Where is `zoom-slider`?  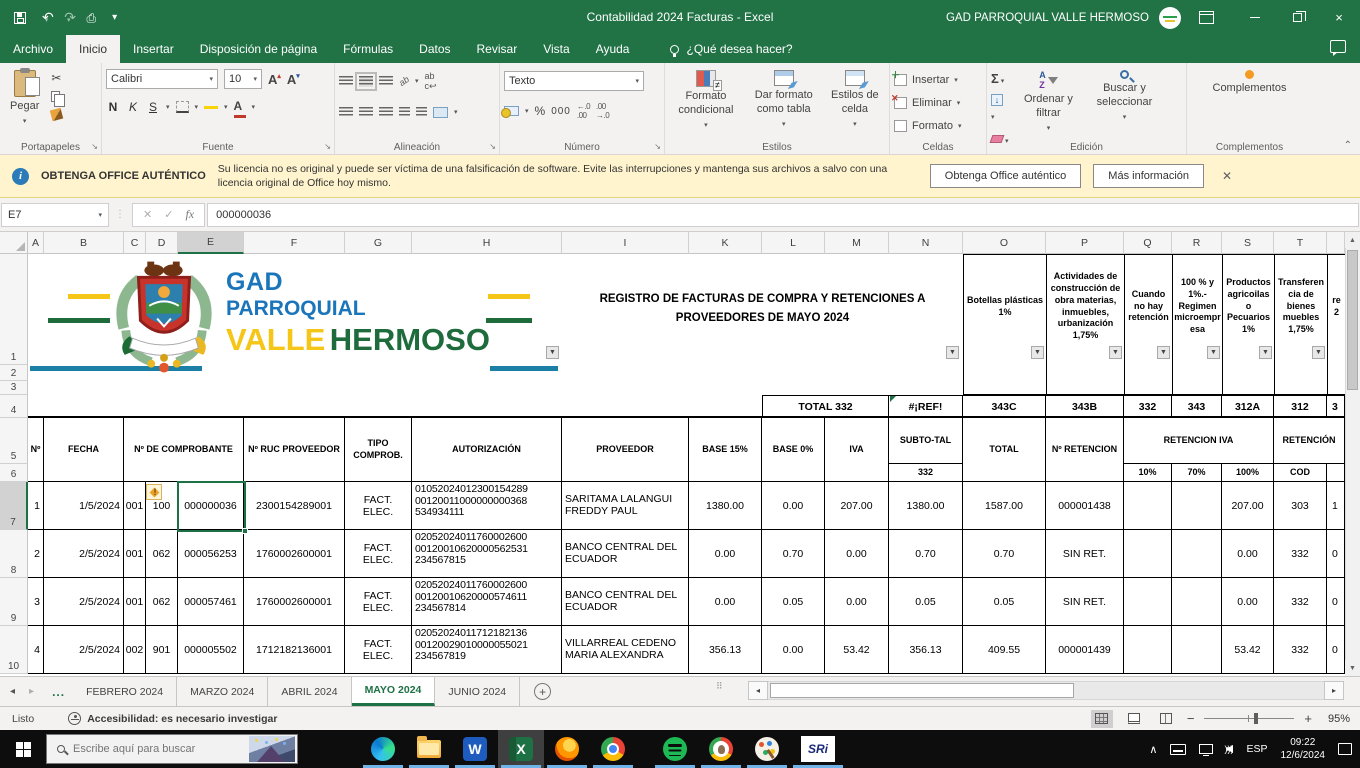 zoom-slider is located at coordinates (1249, 718).